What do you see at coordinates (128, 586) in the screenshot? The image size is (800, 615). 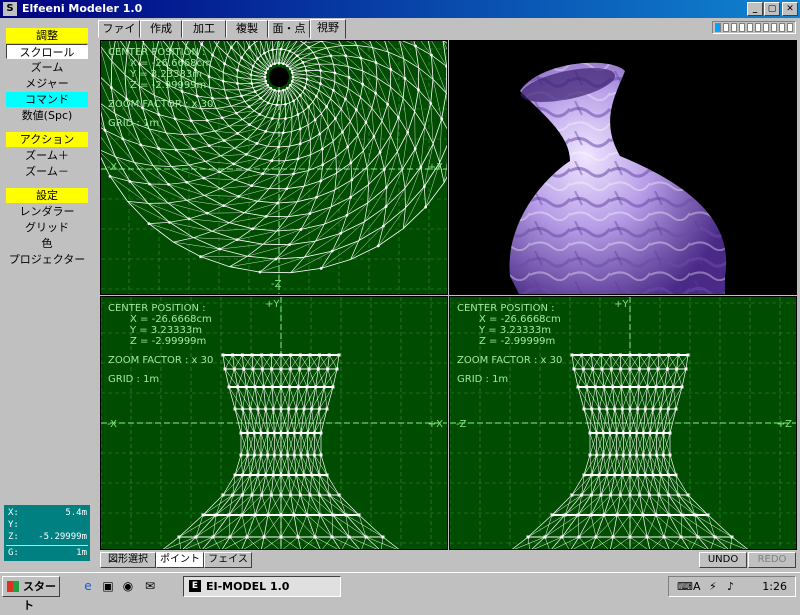 I see `channel-icon: ◉` at bounding box center [128, 586].